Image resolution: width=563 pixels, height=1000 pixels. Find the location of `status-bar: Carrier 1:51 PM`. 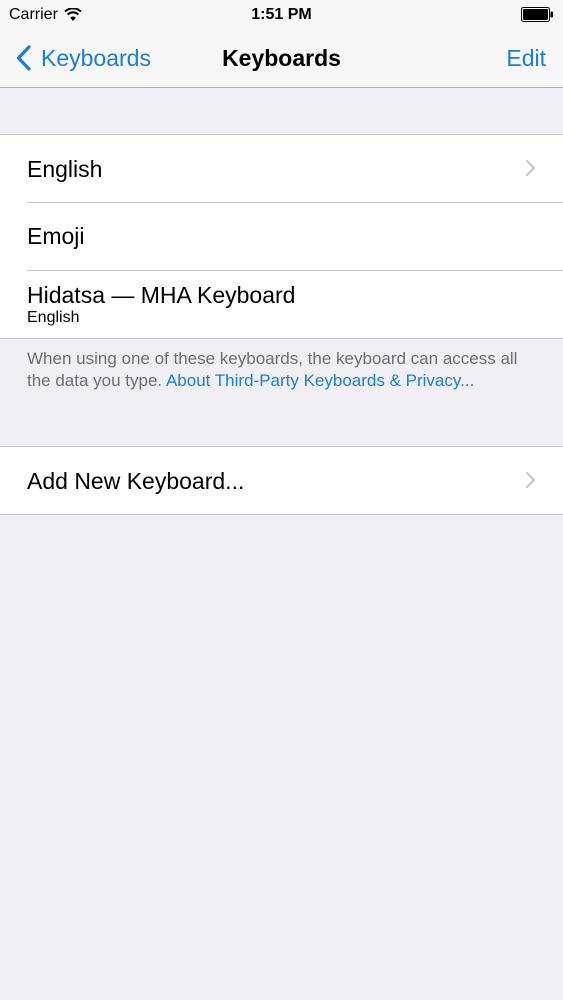

status-bar: Carrier 1:51 PM is located at coordinates (281, 15).